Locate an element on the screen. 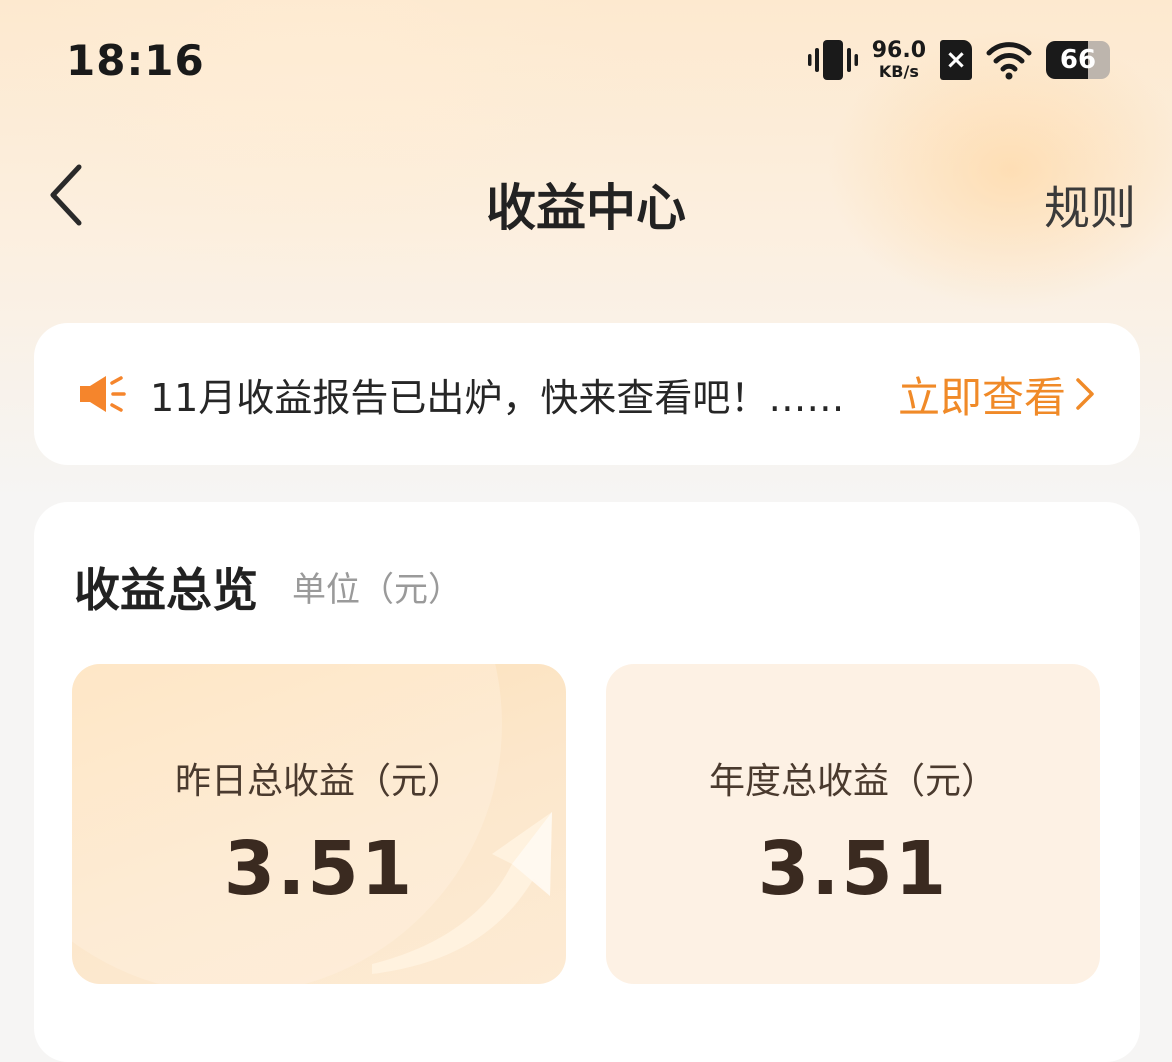 Image resolution: width=1172 pixels, height=1062 pixels. notice-banner: 11月收益报告已出炉，快来查看吧！…… 立即查看 is located at coordinates (587, 394).